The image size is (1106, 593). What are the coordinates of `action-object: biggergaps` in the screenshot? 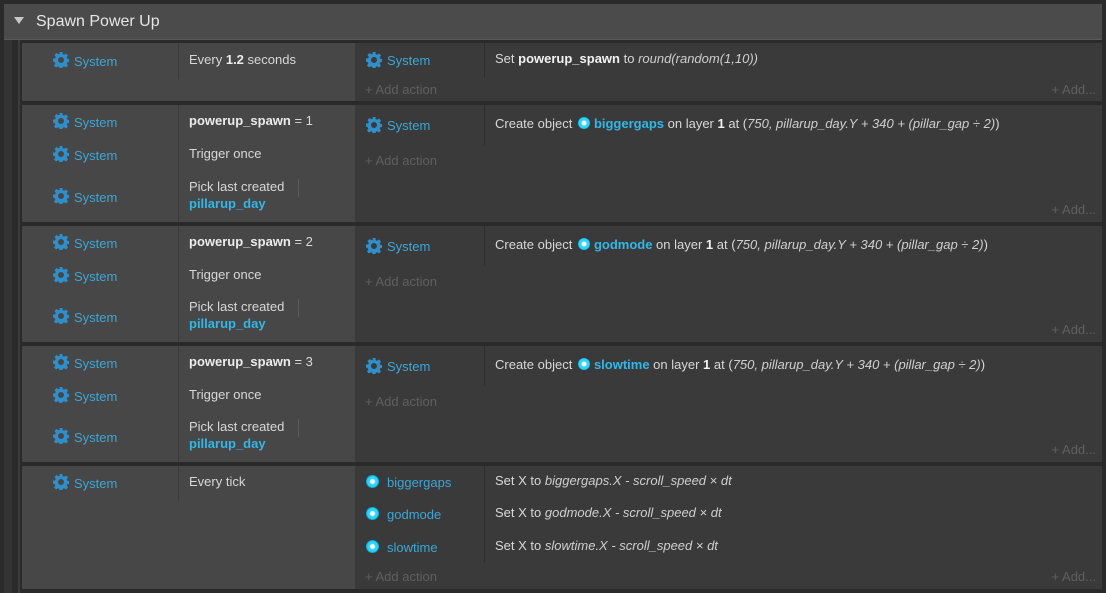 It's located at (420, 482).